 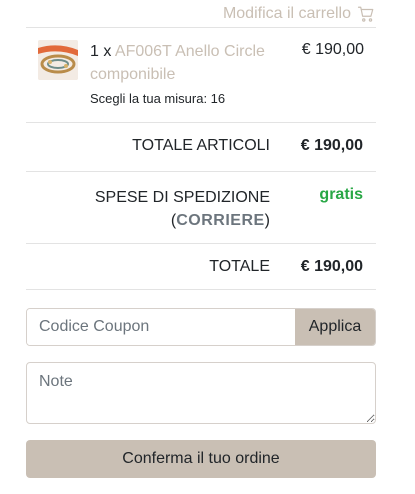 What do you see at coordinates (158, 98) in the screenshot?
I see `item-size: Scegli la tua misura: 16` at bounding box center [158, 98].